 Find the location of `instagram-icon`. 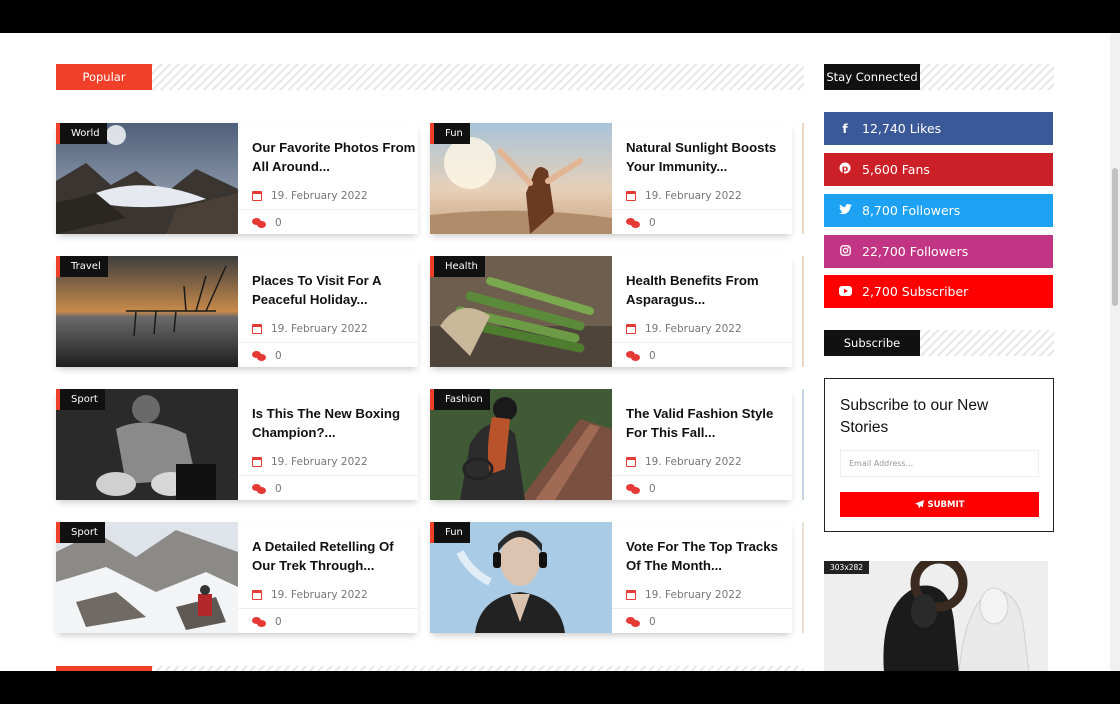

instagram-icon is located at coordinates (845, 251).